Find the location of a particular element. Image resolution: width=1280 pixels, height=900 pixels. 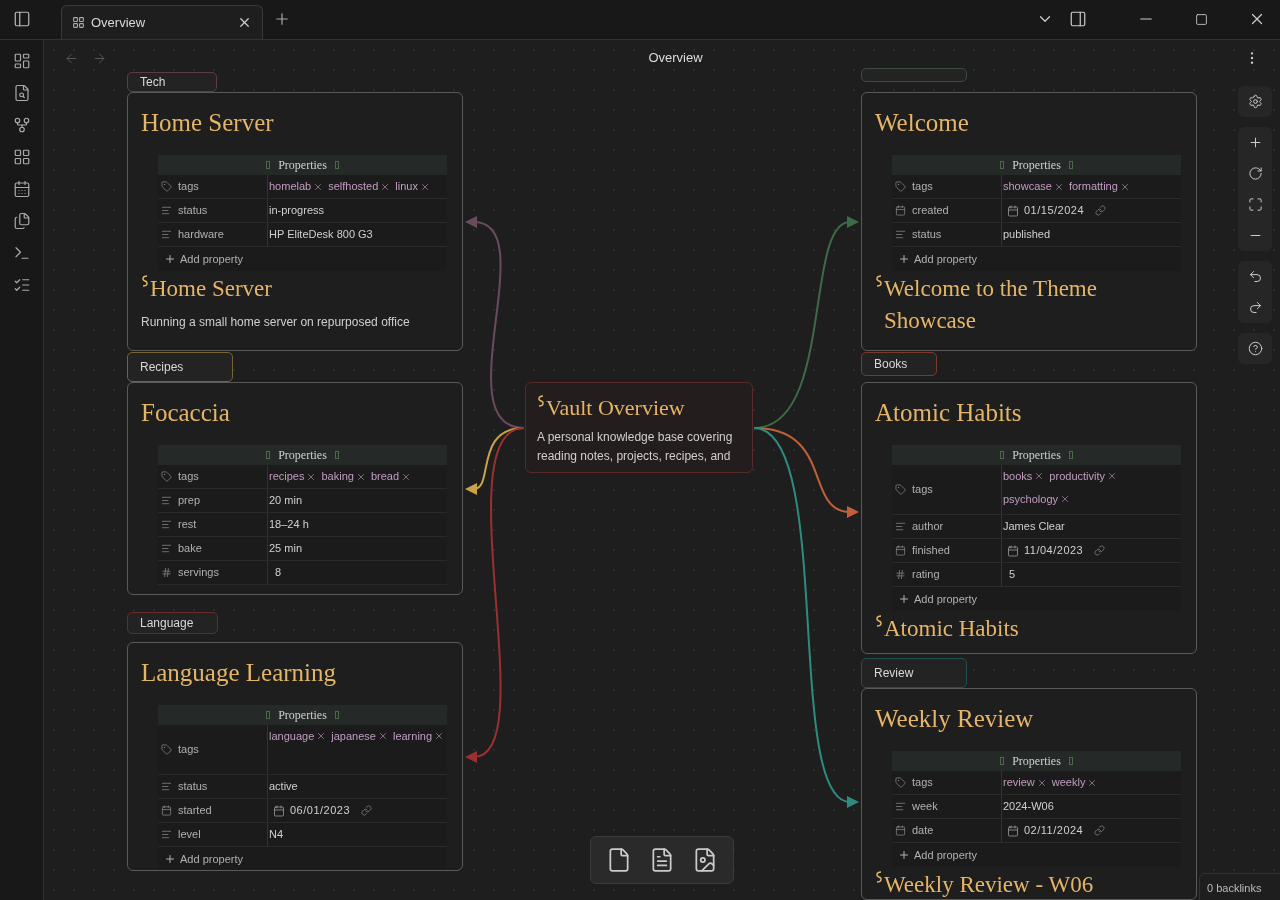

tab: Overview is located at coordinates (162, 22).